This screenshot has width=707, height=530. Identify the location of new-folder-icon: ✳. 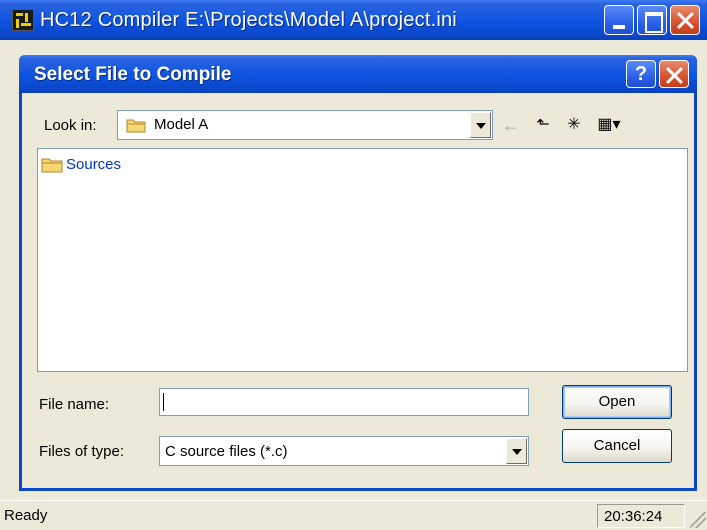
(574, 125).